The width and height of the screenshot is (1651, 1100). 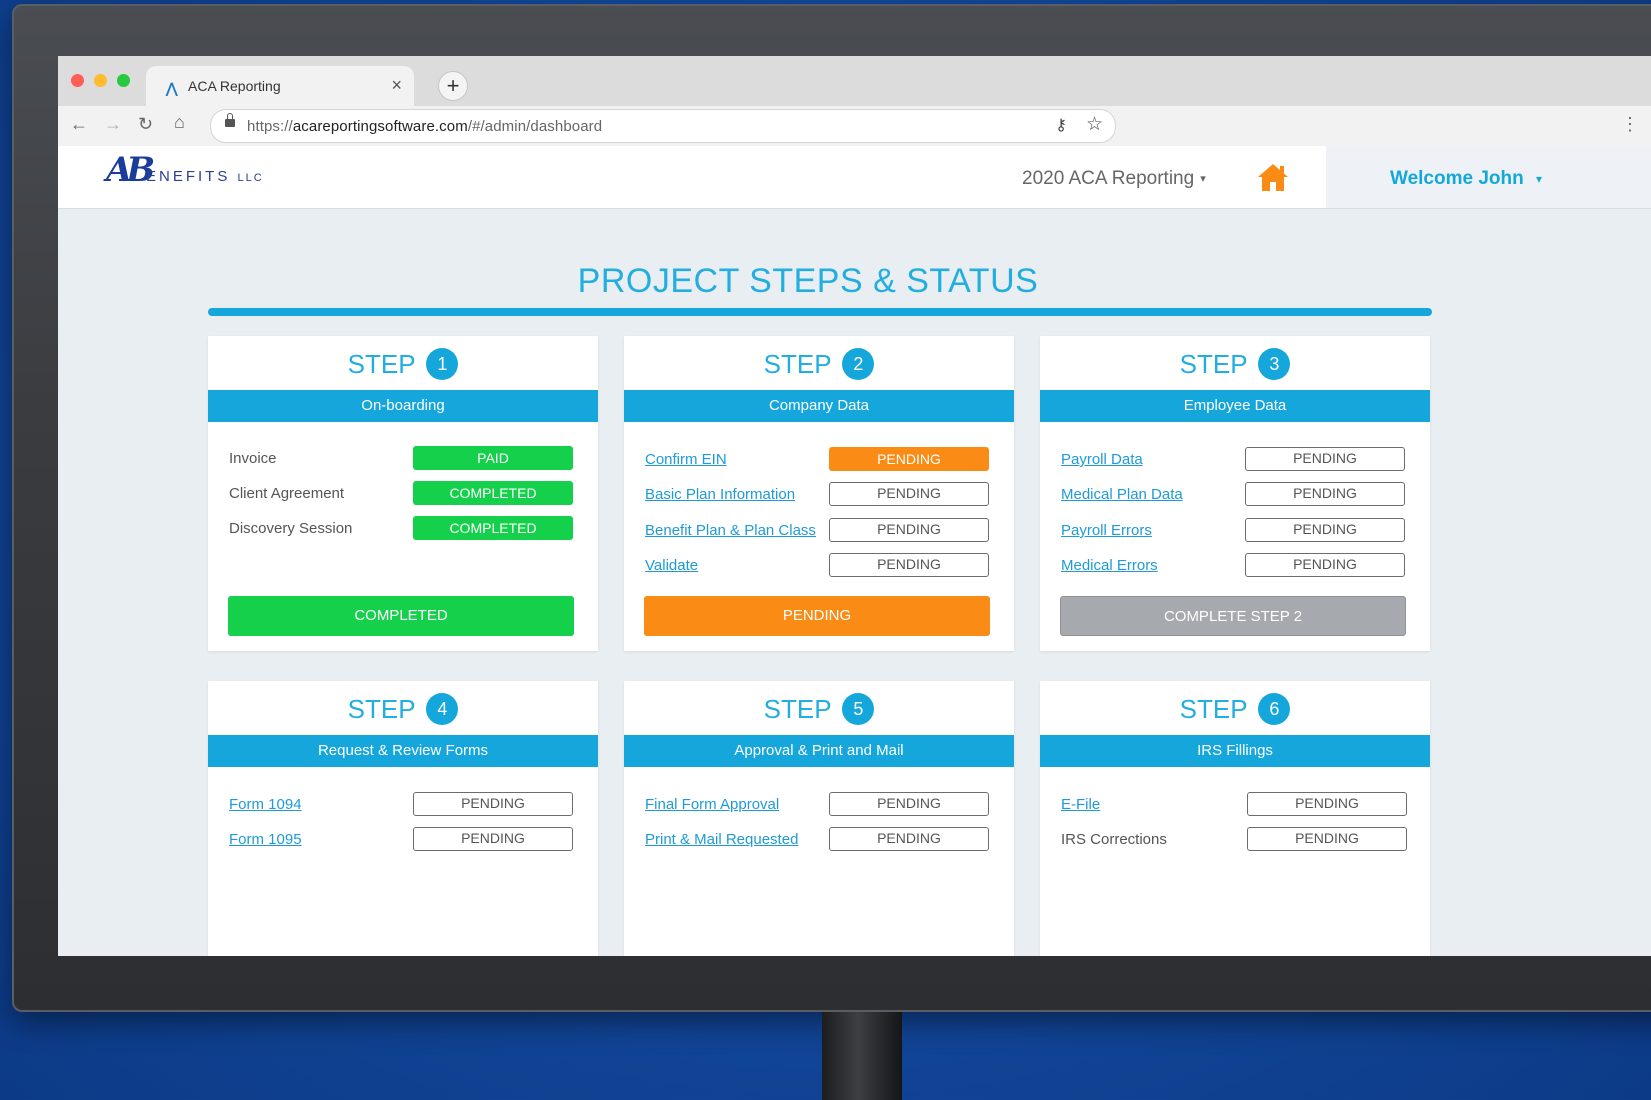 What do you see at coordinates (145, 124) in the screenshot?
I see `reload-icon: ↻` at bounding box center [145, 124].